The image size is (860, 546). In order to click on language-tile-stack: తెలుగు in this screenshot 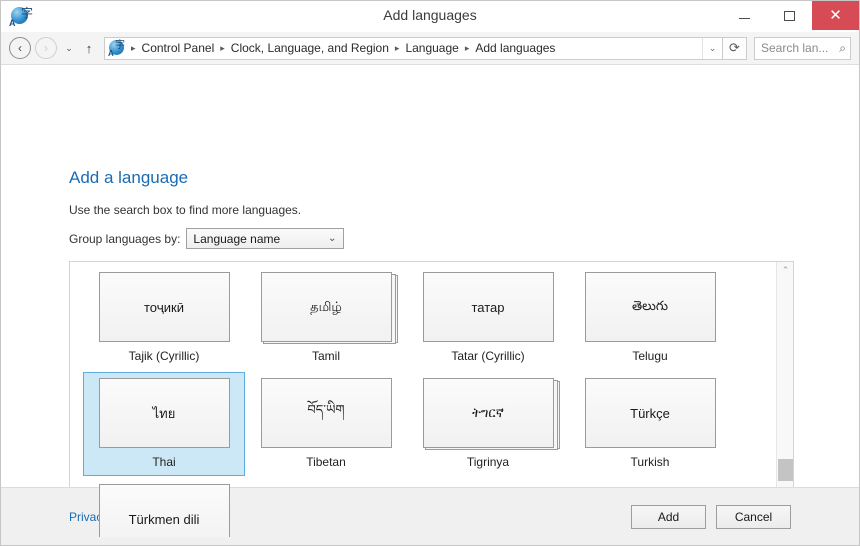, I will do `click(650, 307)`.